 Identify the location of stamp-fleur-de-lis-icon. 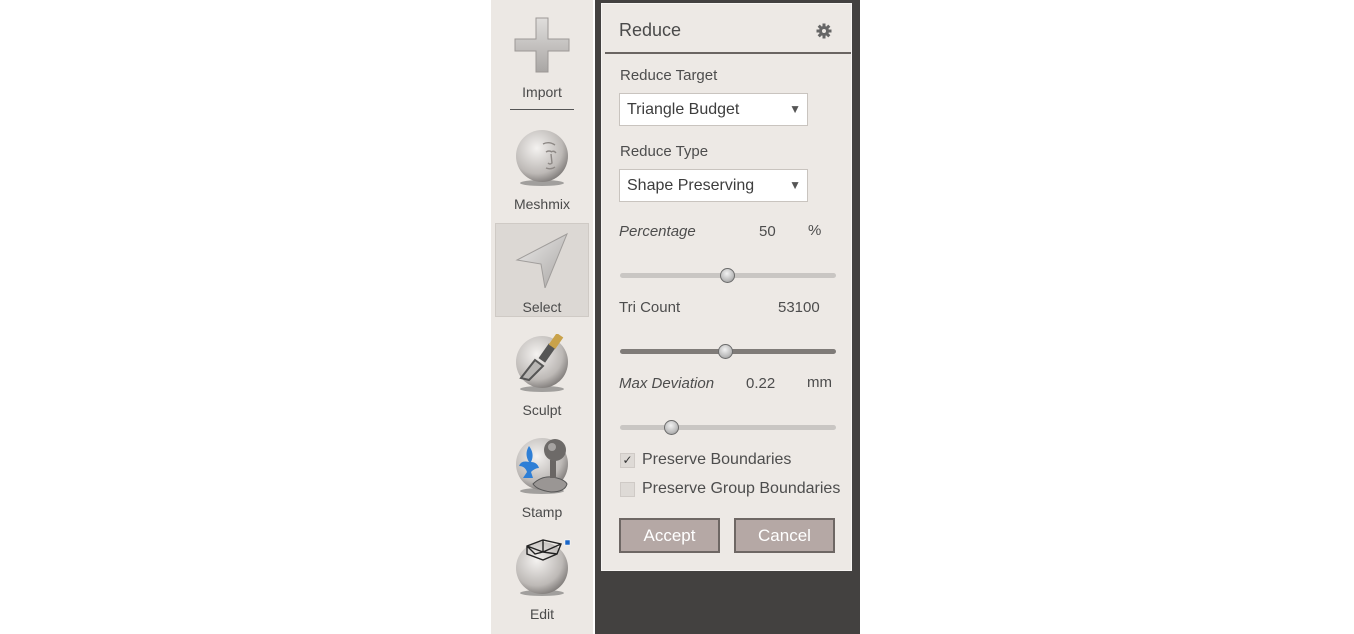
(542, 466).